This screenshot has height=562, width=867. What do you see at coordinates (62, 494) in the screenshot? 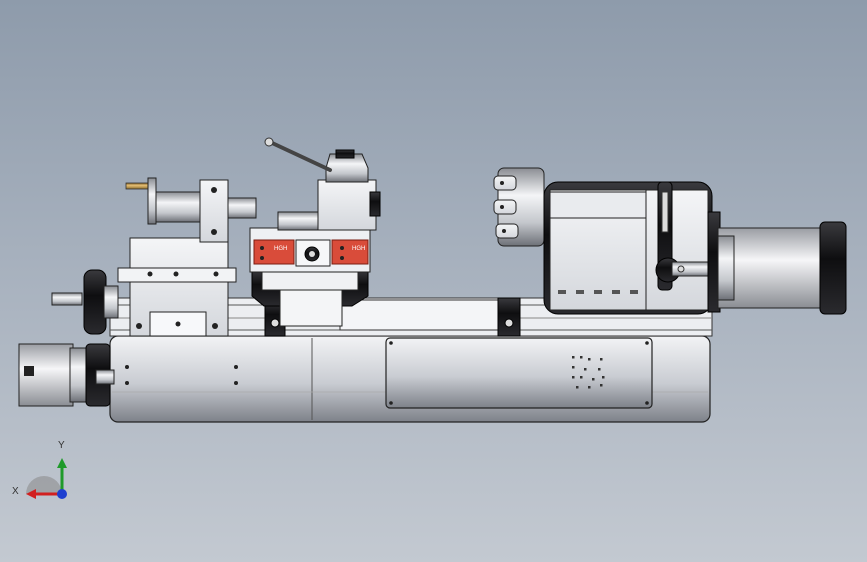
I see `z-axis-dot-icon` at bounding box center [62, 494].